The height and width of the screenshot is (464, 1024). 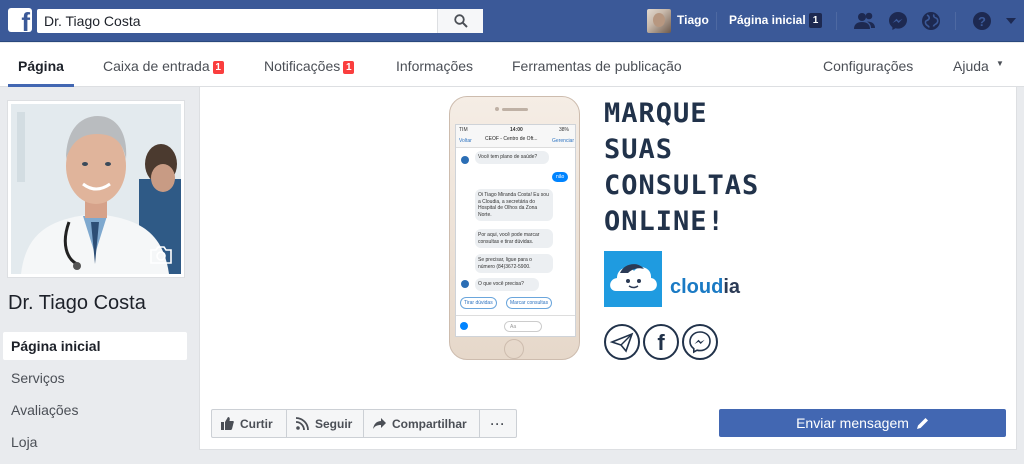 I want to click on more-options-icon: ···, so click(x=498, y=423).